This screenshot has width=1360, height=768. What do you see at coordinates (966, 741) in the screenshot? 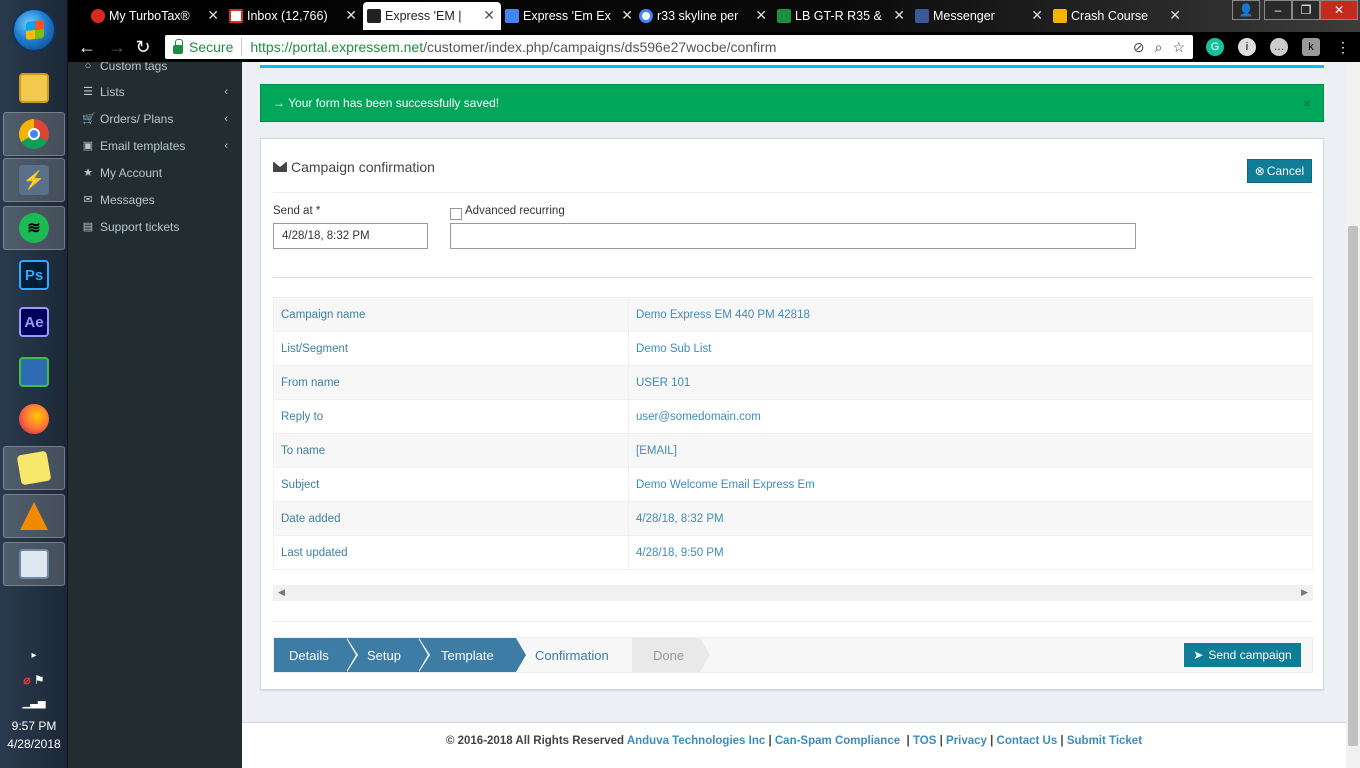
I see `privacy-link: Privacy` at bounding box center [966, 741].